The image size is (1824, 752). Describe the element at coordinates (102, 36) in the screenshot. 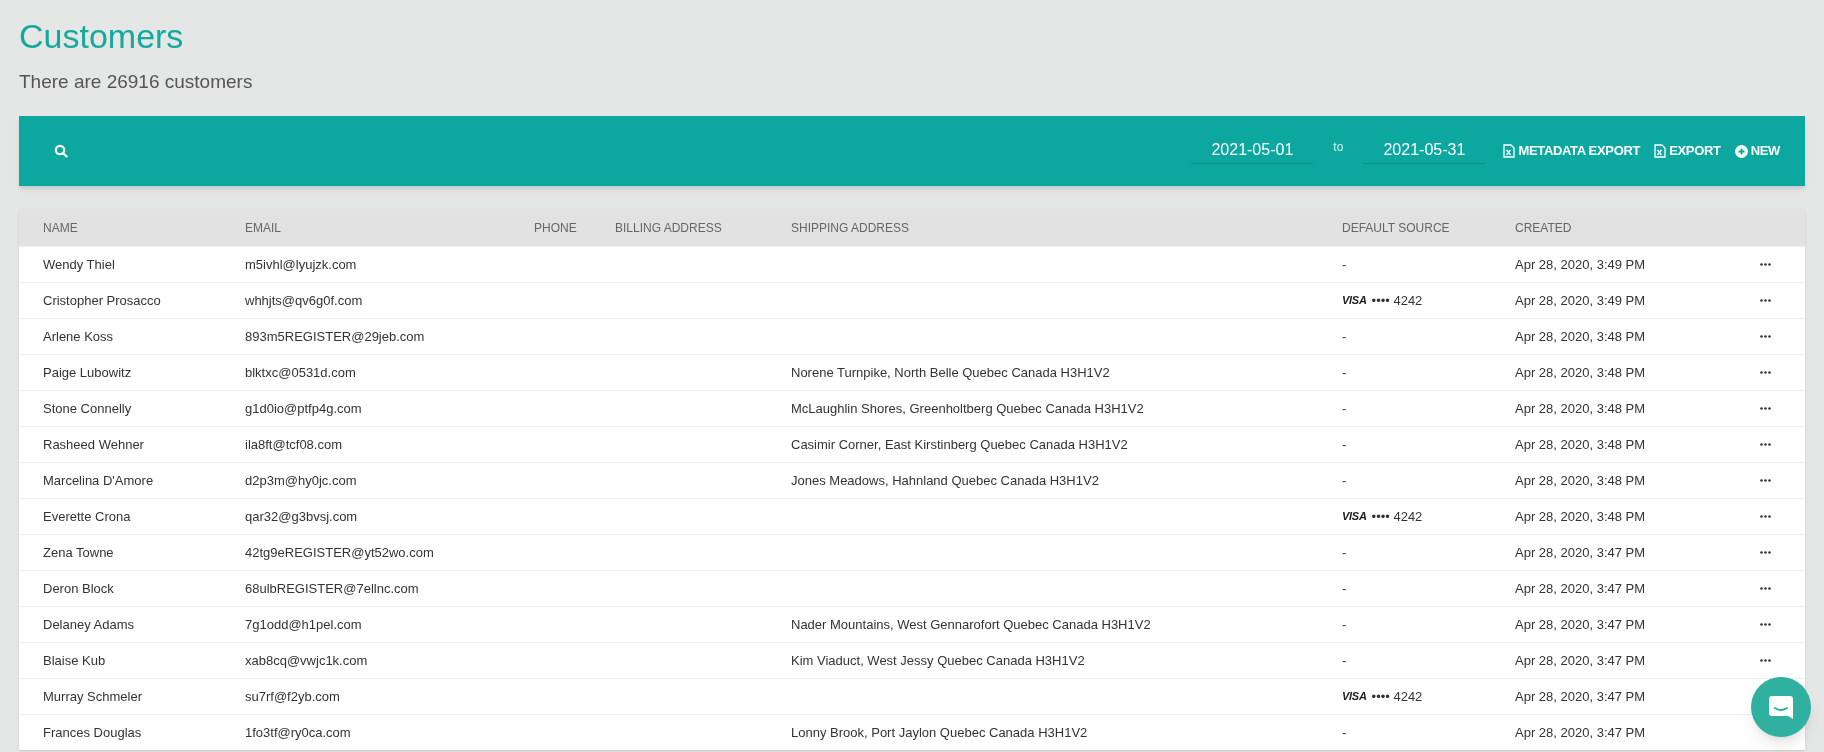

I see `page-title: Customers` at that location.